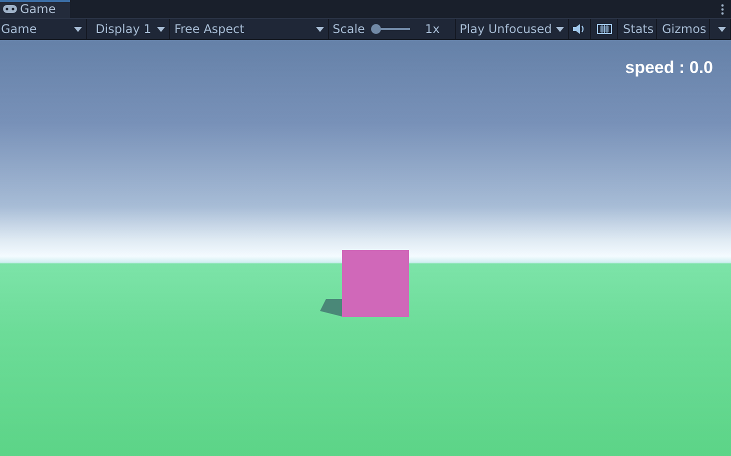  What do you see at coordinates (375, 29) in the screenshot?
I see `slider-thumb` at bounding box center [375, 29].